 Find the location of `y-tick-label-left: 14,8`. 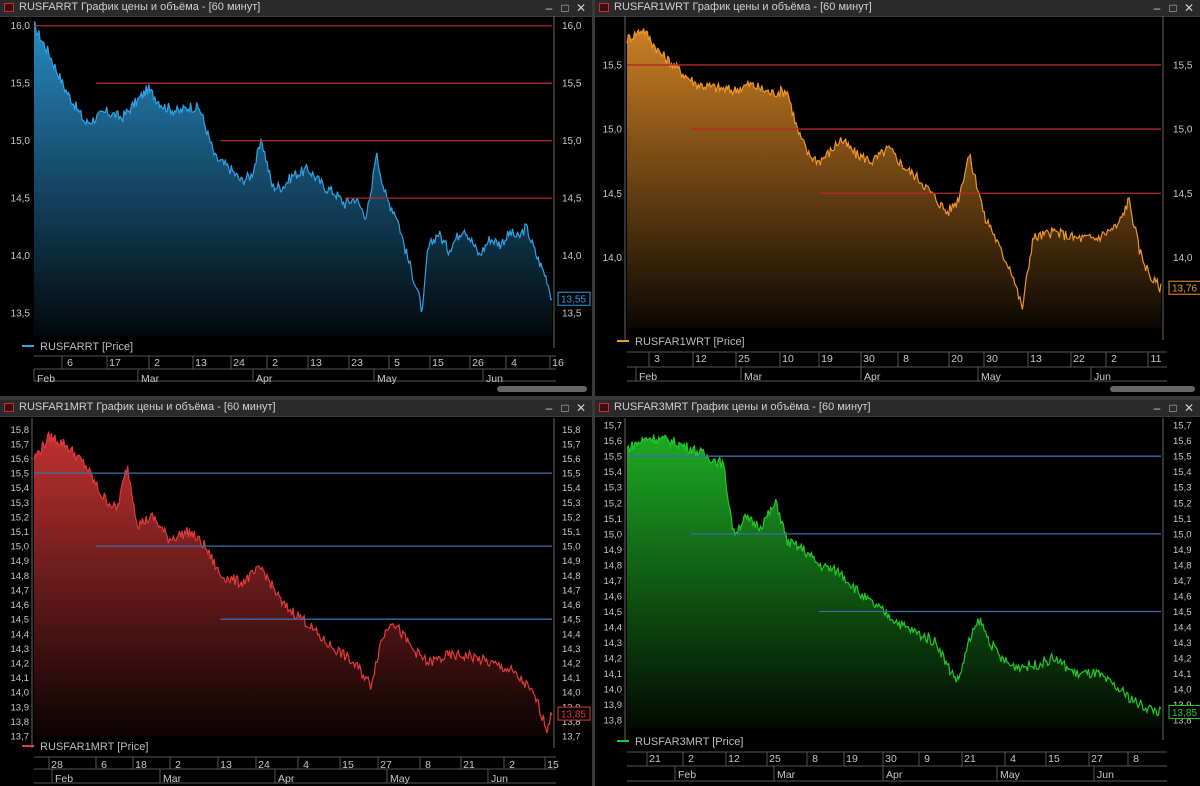

y-tick-label-left: 14,8 is located at coordinates (20, 576).